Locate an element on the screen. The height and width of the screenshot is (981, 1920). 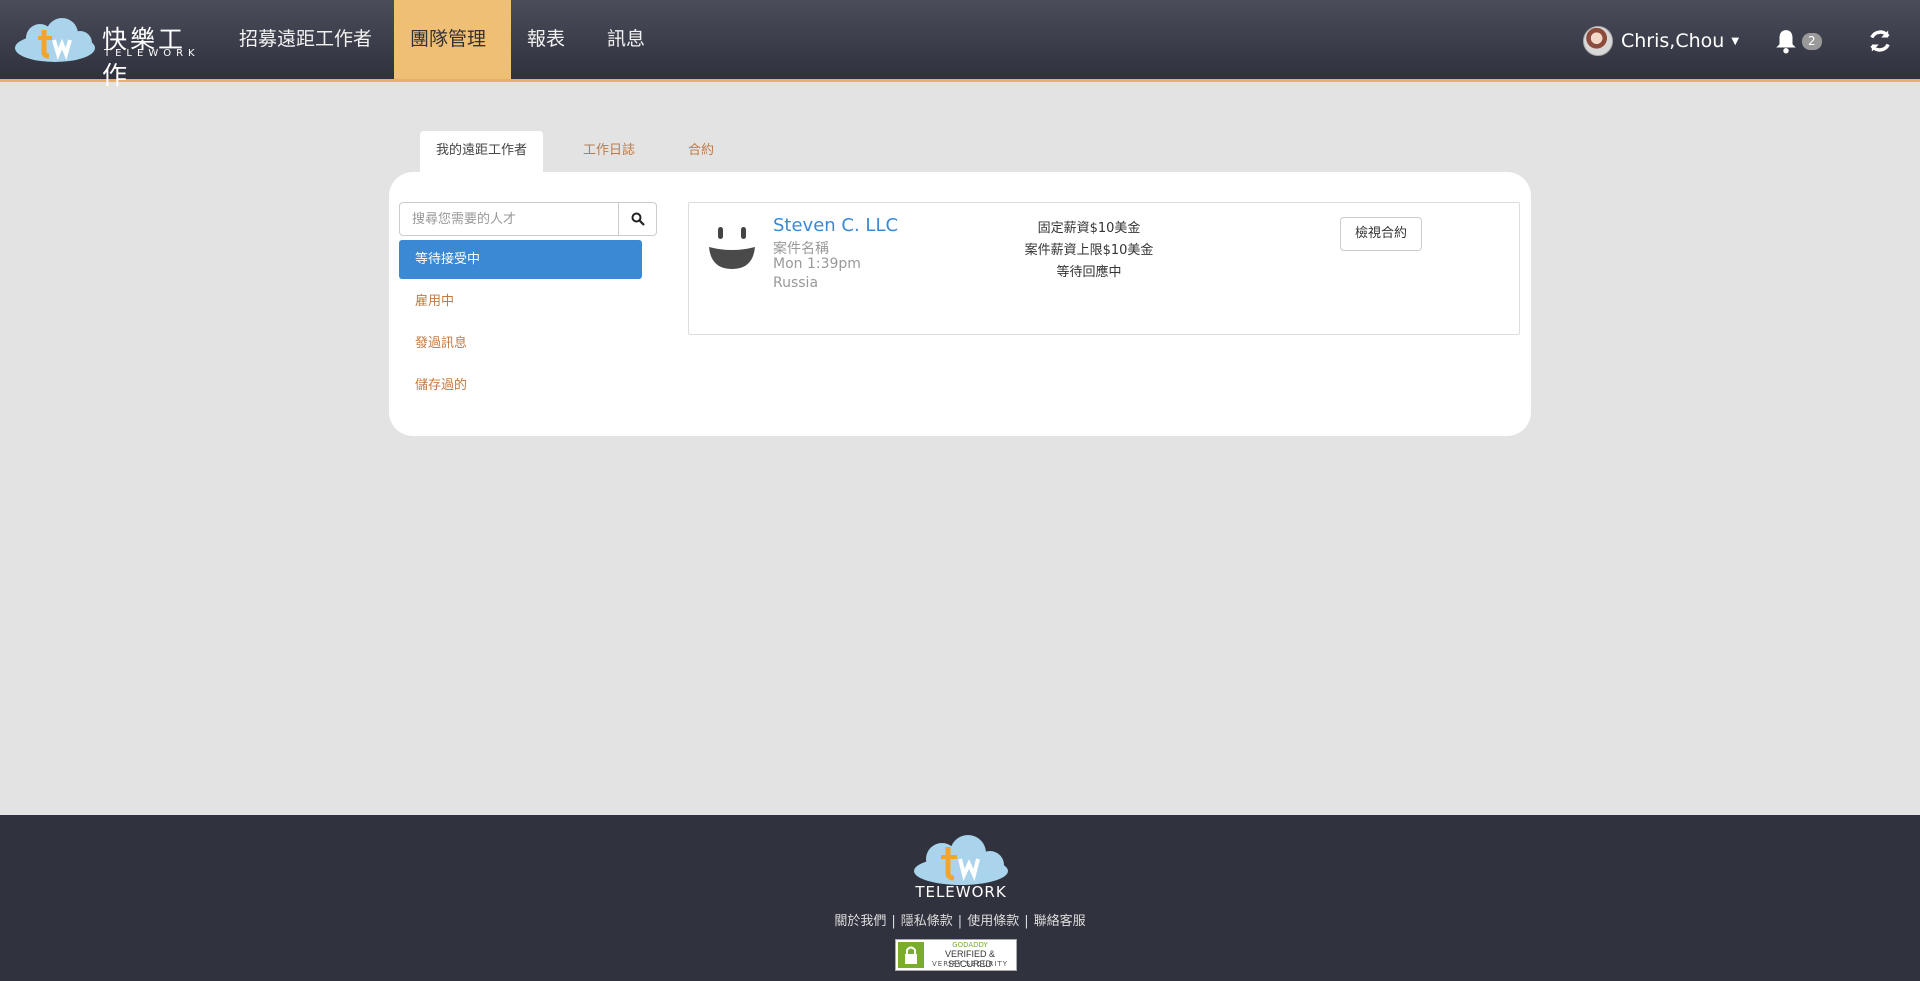
tab-contracts: 合約 is located at coordinates (701, 152).